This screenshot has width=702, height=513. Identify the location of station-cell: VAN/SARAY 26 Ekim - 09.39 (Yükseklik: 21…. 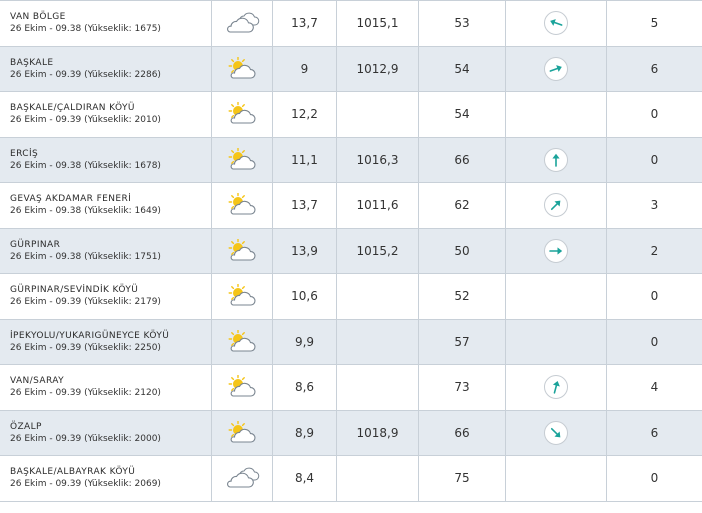
(106, 387).